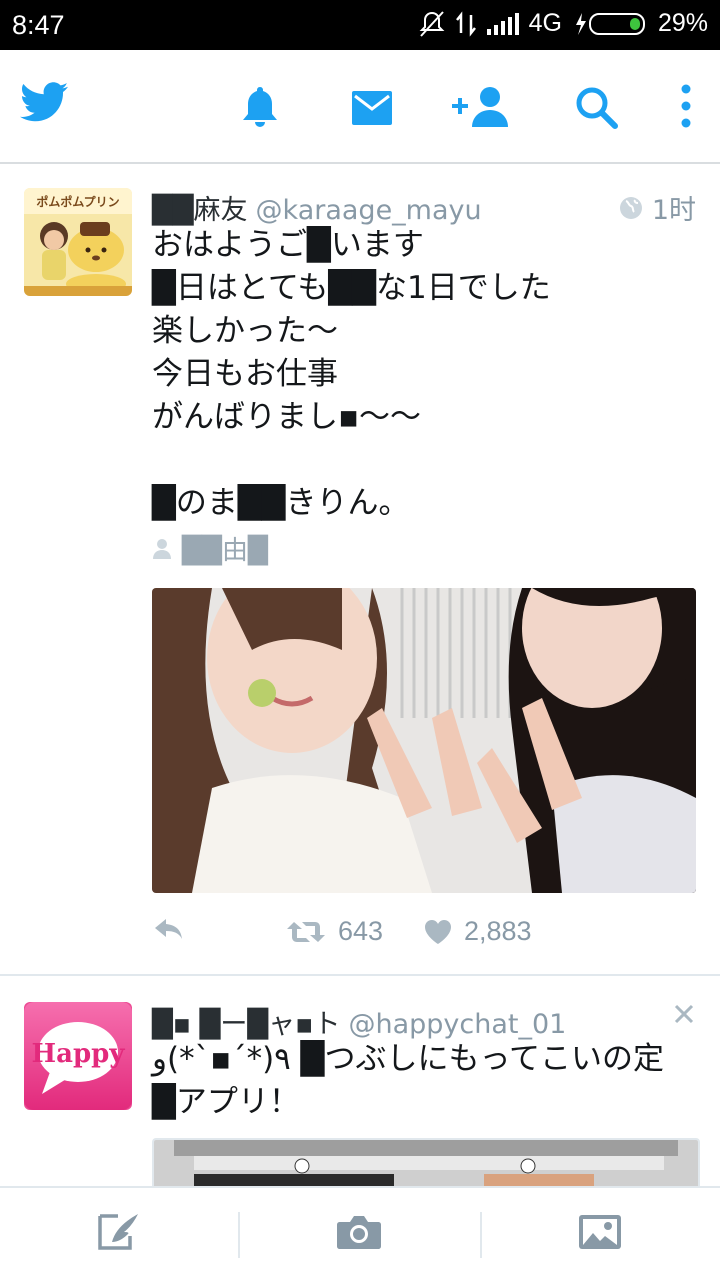 The image size is (720, 1282). Describe the element at coordinates (281, 503) in the screenshot. I see `tweet-text-line: █のま██きりん。` at that location.